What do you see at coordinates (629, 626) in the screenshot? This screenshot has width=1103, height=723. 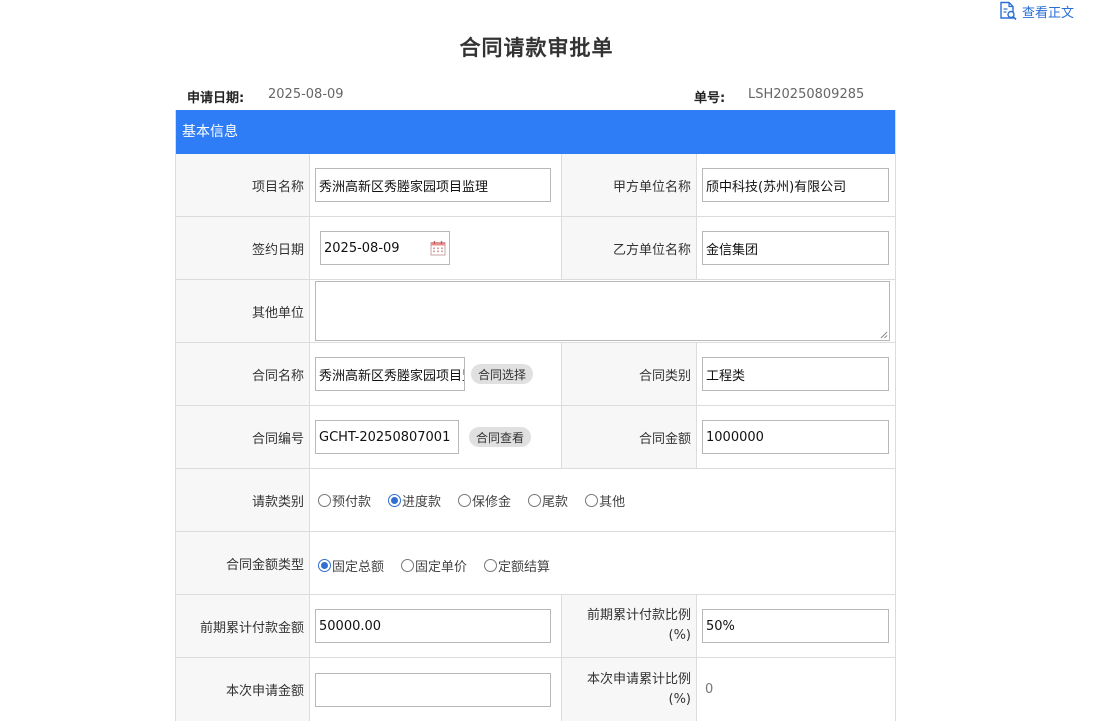 I see `prev-ratio-label: 前期累计付款比例 (%)` at bounding box center [629, 626].